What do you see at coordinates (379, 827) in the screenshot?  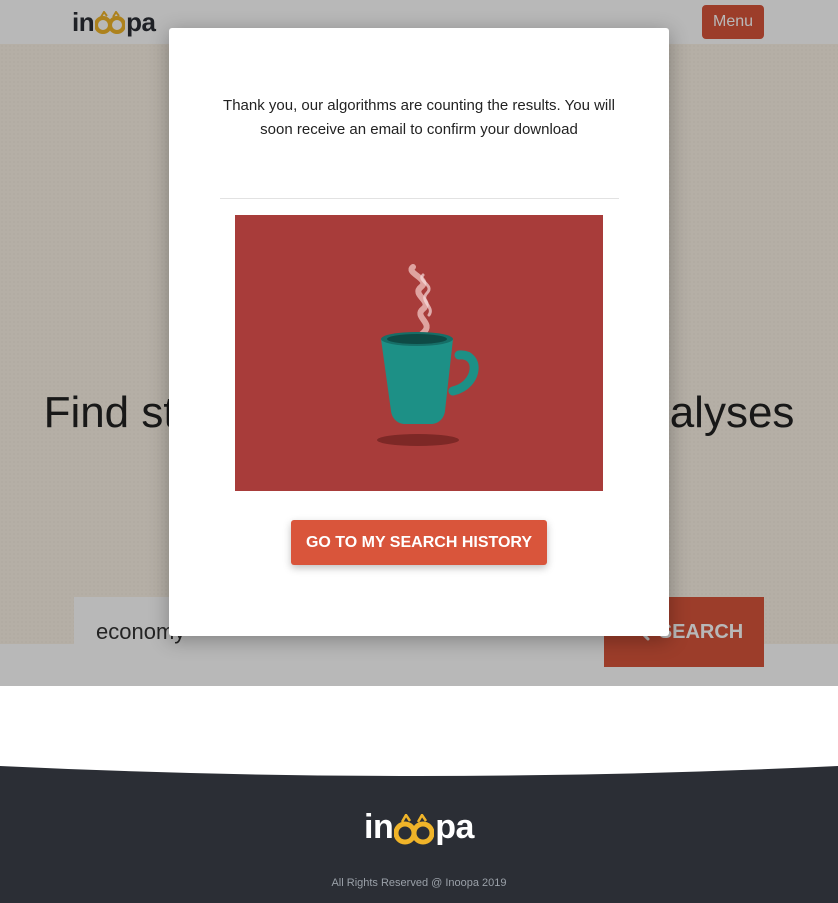 I see `footer-logo-text-prefix: in` at bounding box center [379, 827].